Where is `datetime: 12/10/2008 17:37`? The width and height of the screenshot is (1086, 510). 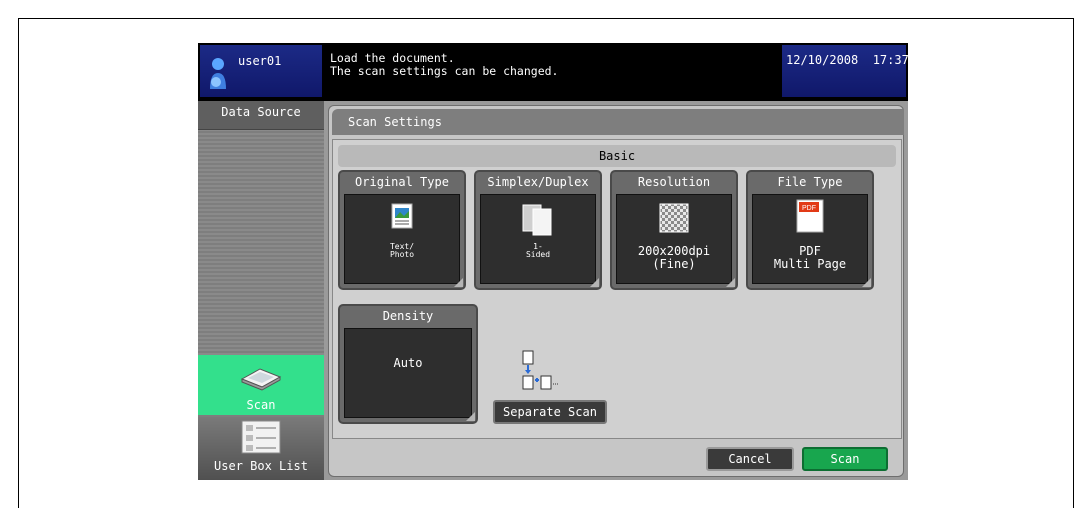
datetime: 12/10/2008 17:37 is located at coordinates (847, 60).